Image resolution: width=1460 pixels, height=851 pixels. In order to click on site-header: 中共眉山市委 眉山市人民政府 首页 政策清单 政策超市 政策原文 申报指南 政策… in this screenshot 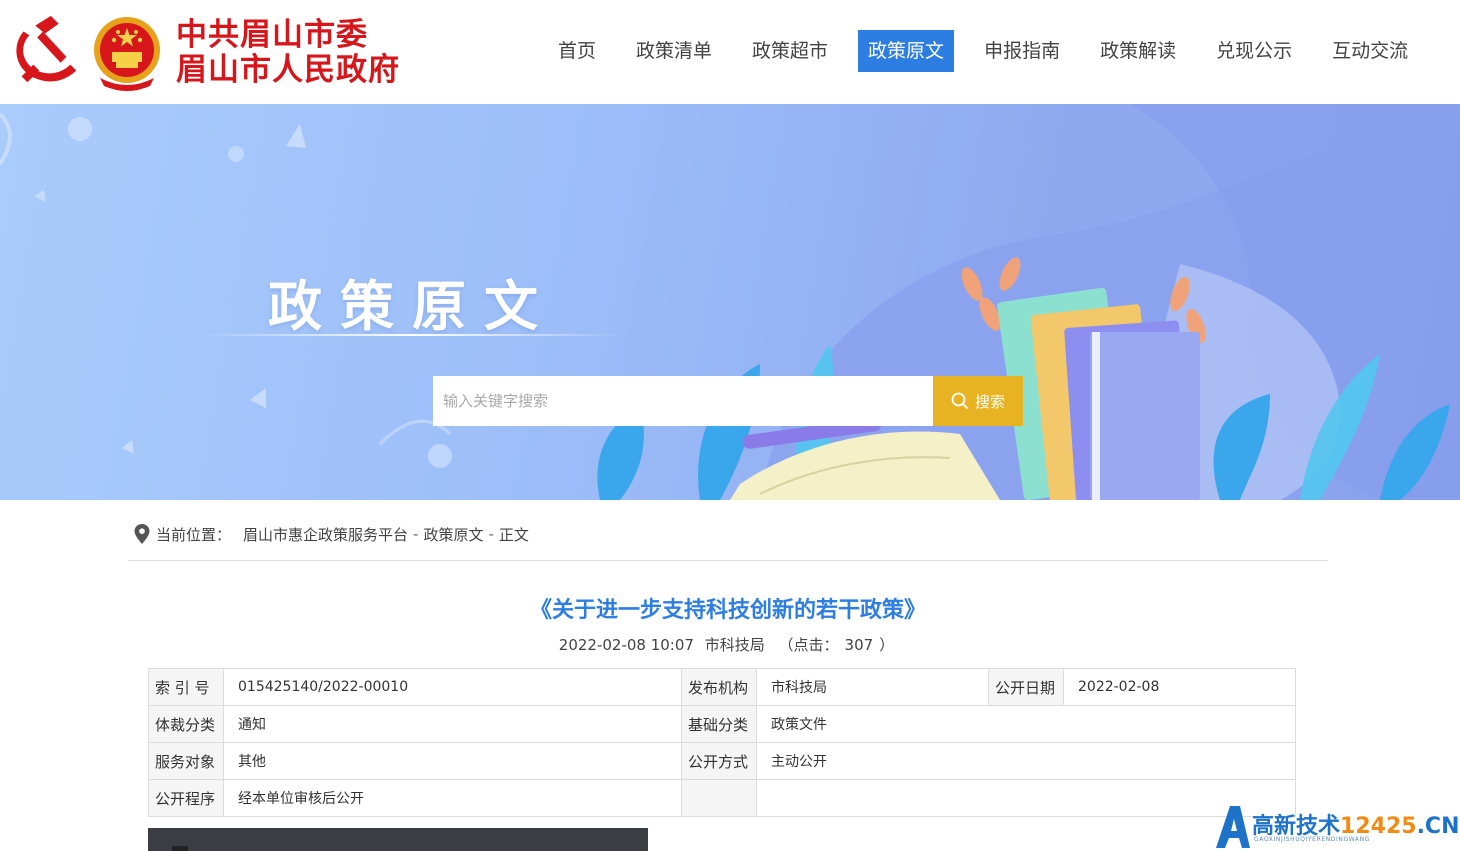, I will do `click(730, 52)`.